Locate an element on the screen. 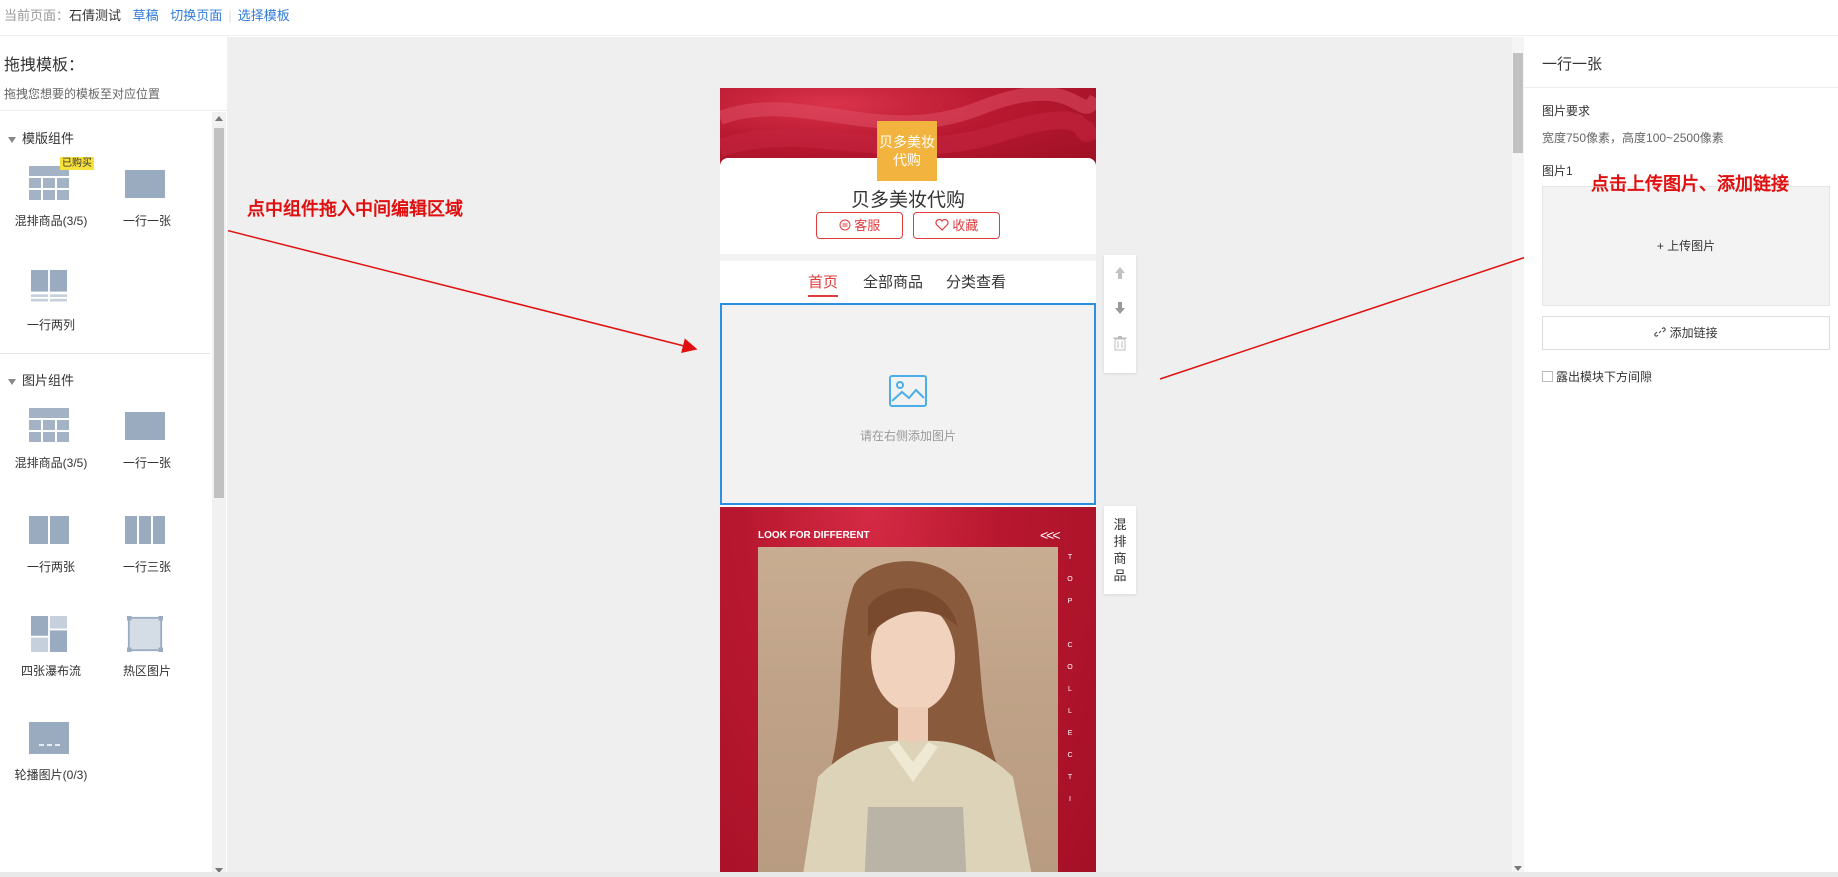  block-tools is located at coordinates (1120, 314).